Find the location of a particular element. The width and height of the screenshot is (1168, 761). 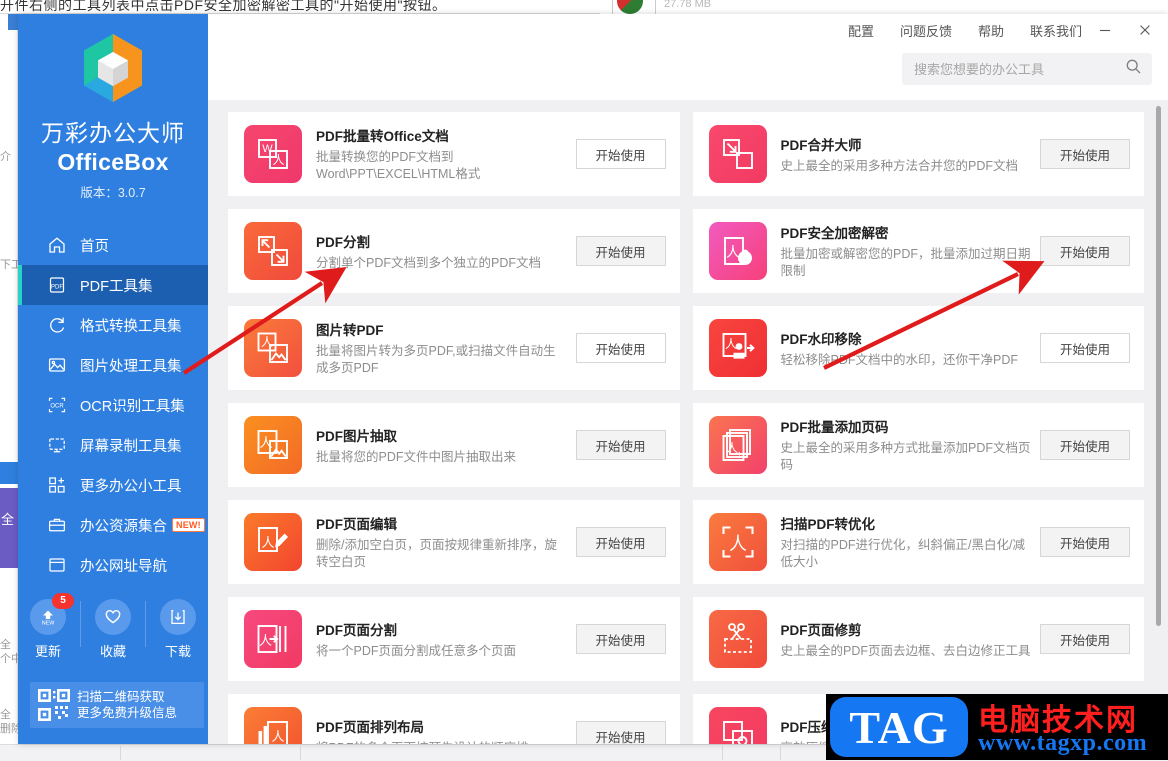

tool-card-body: PDF水印移除 轻松移除PDF文档中的水印，还你干净PDF is located at coordinates (911, 348).